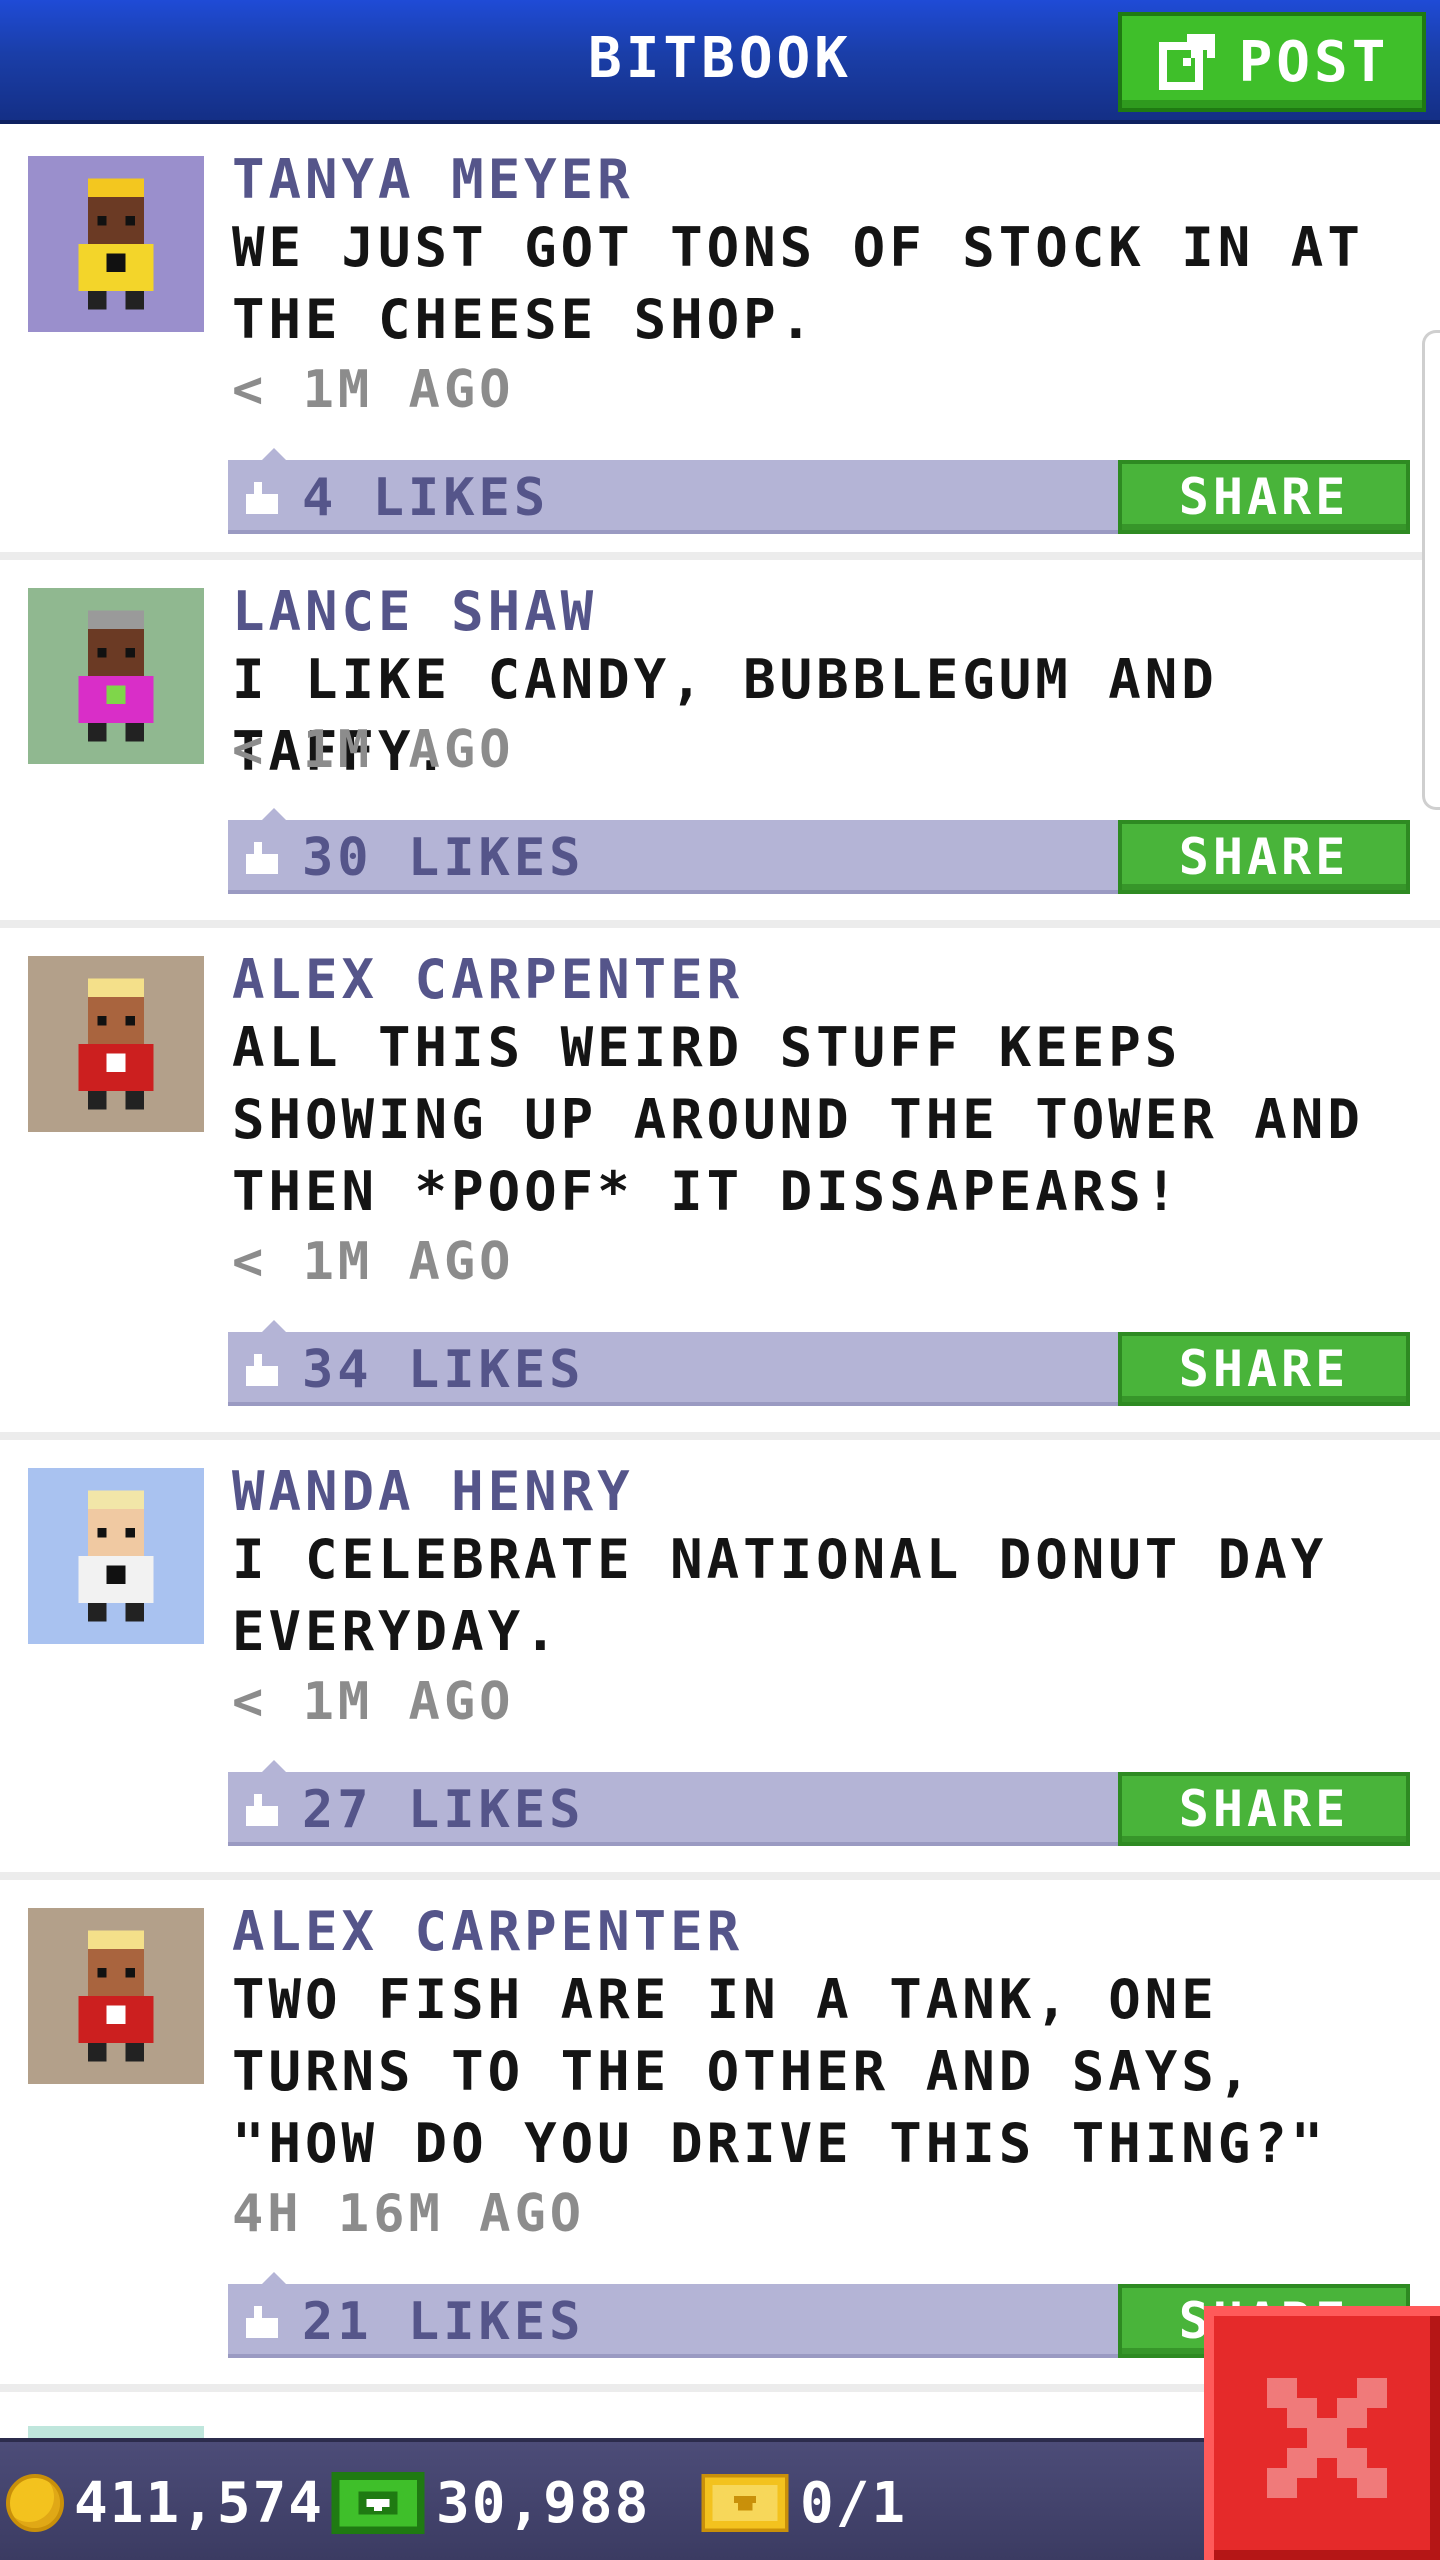  What do you see at coordinates (1186, 62) in the screenshot?
I see `compose-icon` at bounding box center [1186, 62].